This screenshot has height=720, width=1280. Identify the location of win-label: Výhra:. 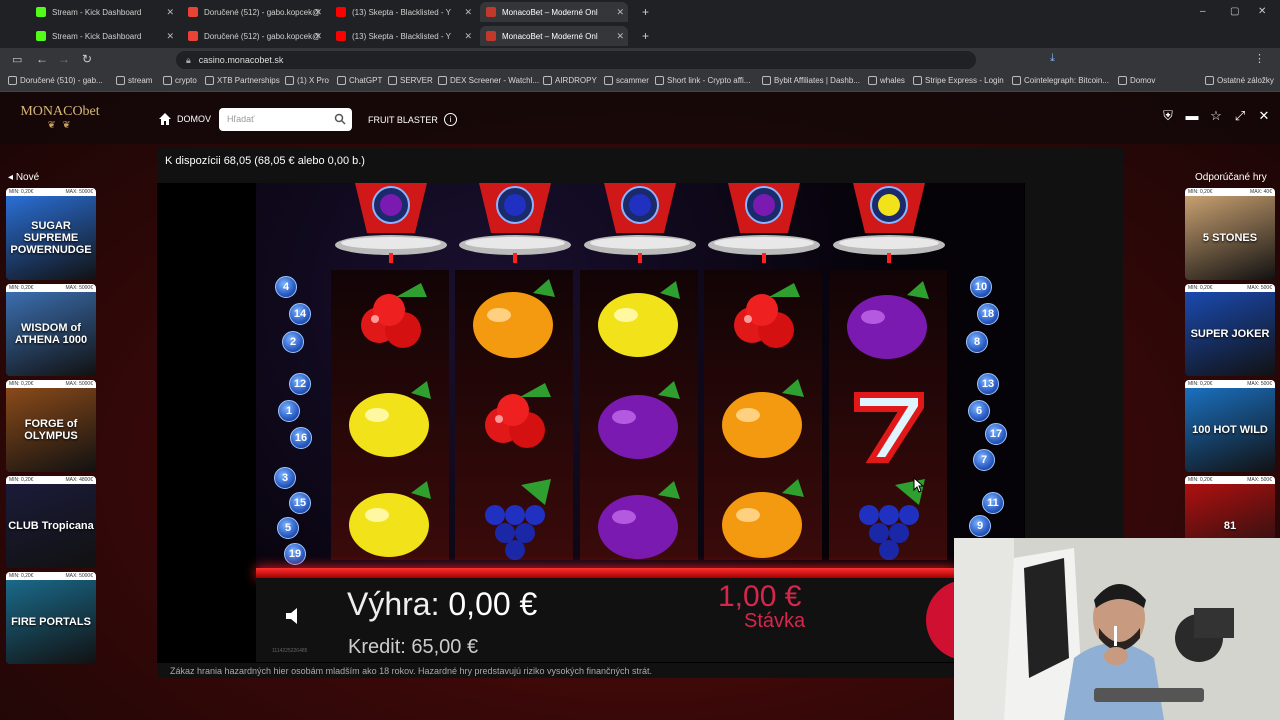
(393, 604).